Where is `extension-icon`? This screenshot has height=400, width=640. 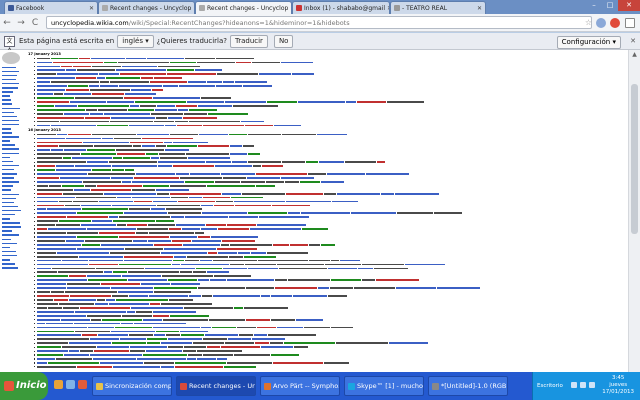 extension-icon is located at coordinates (601, 23).